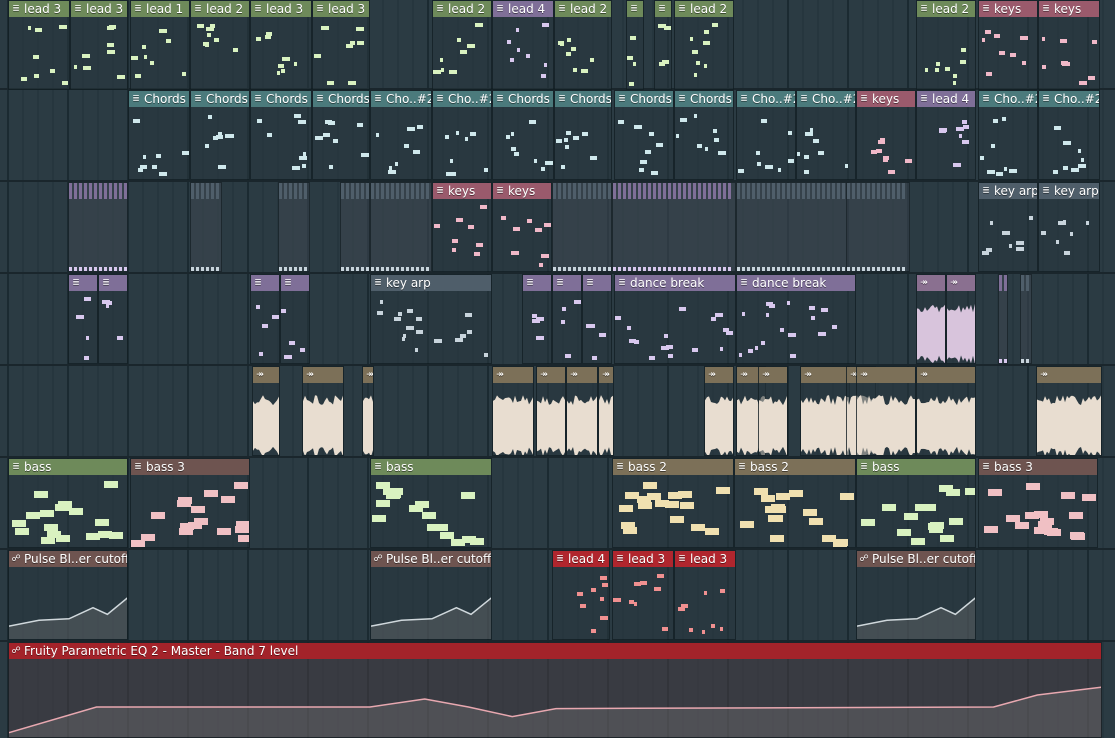  What do you see at coordinates (796, 283) in the screenshot?
I see `clip-header: ≣ dance break` at bounding box center [796, 283].